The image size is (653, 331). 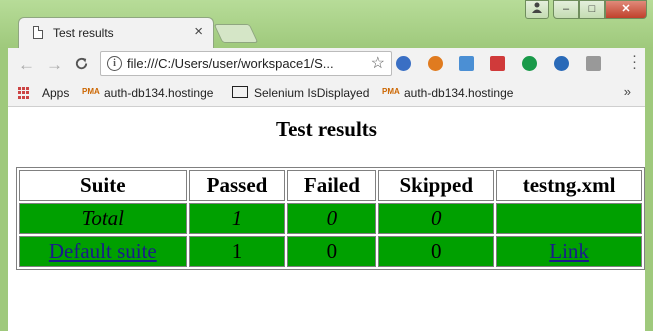 I want to click on sync-ext-icon, so click(x=403, y=63).